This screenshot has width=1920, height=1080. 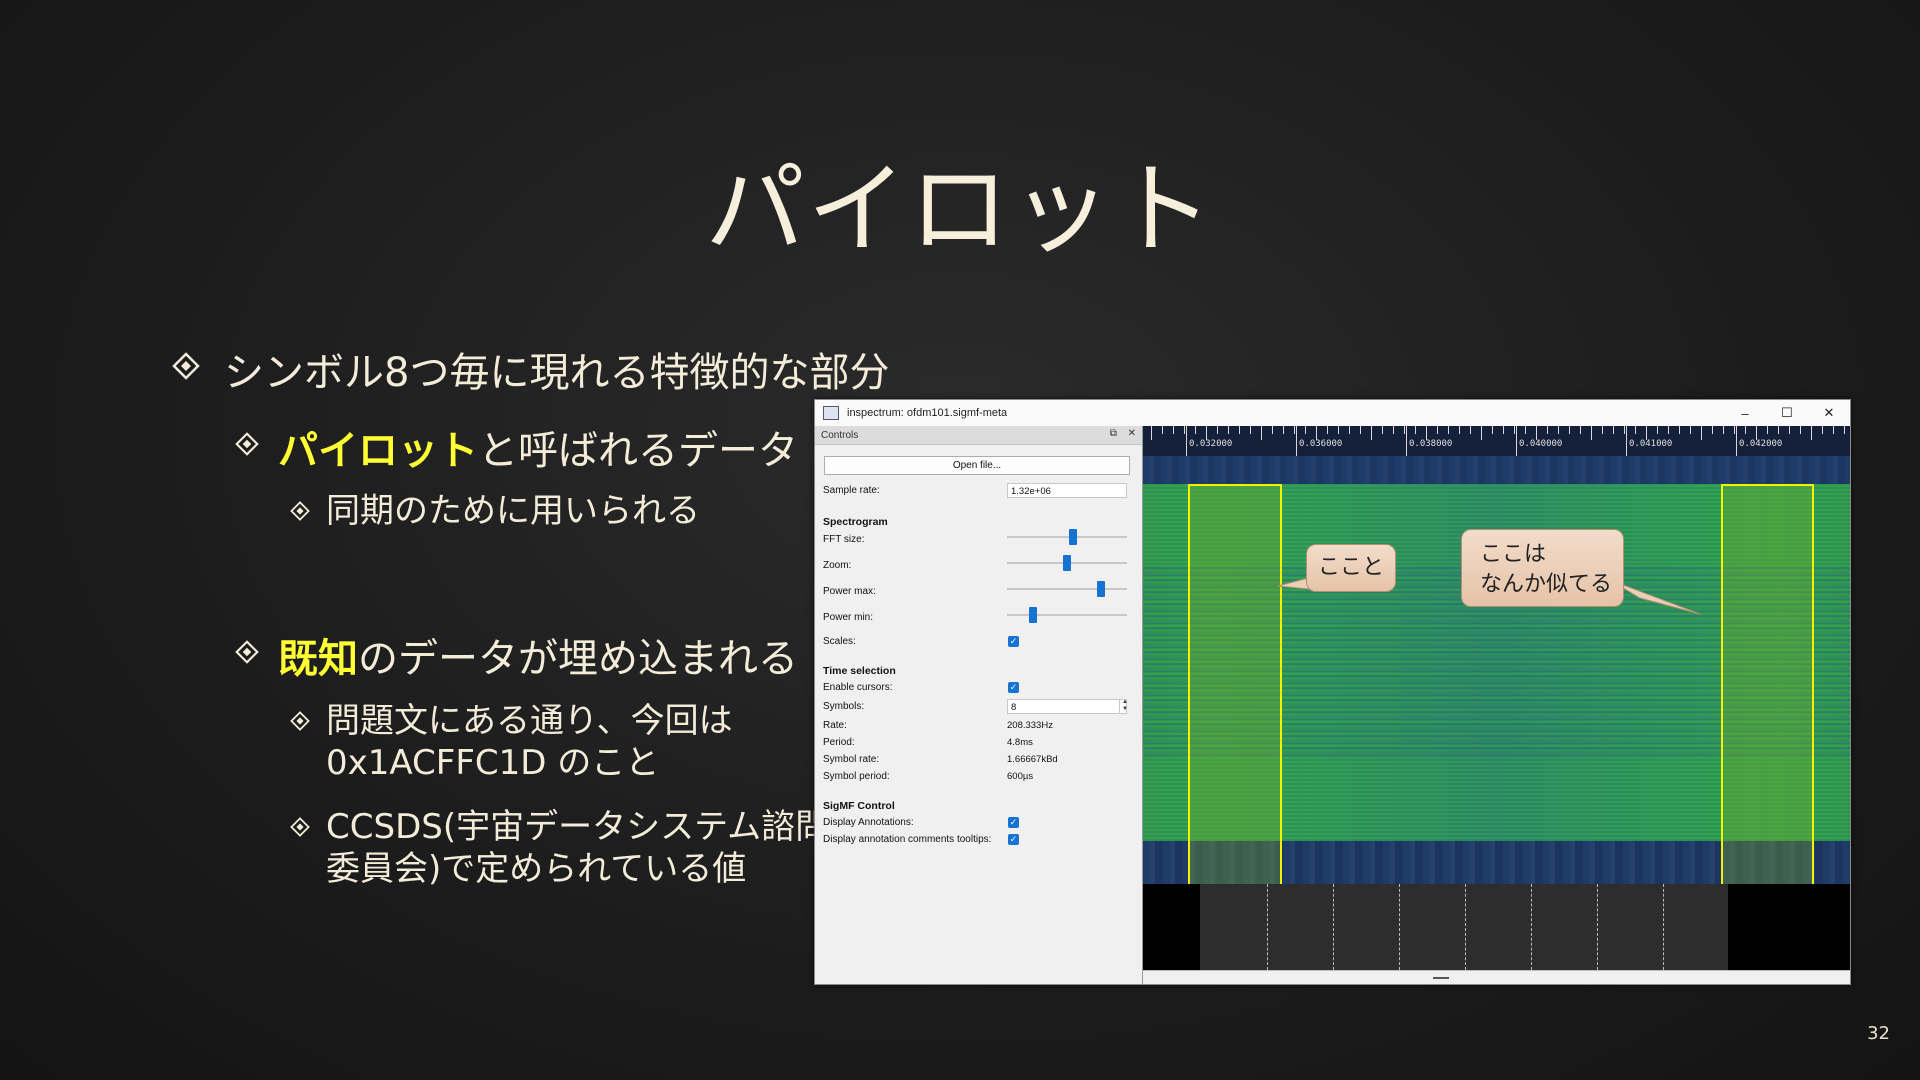 I want to click on callout-pointers, so click(x=1489, y=594).